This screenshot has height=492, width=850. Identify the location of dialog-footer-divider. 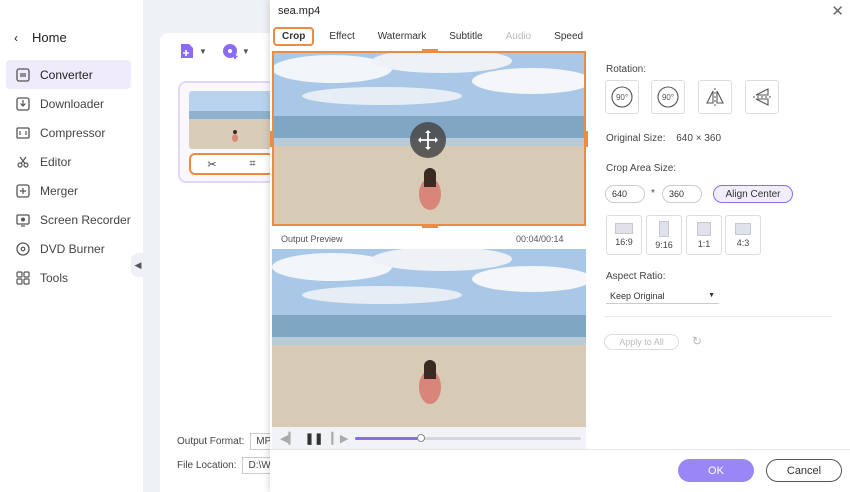
(560, 449).